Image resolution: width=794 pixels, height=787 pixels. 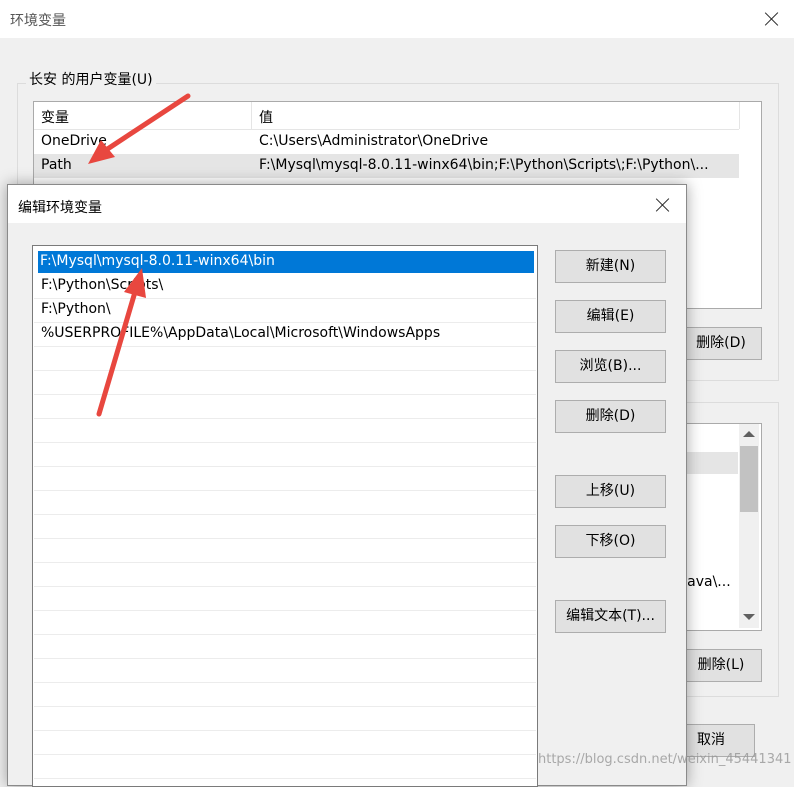 What do you see at coordinates (139, 128) in the screenshot?
I see `arrow-to-path-row` at bounding box center [139, 128].